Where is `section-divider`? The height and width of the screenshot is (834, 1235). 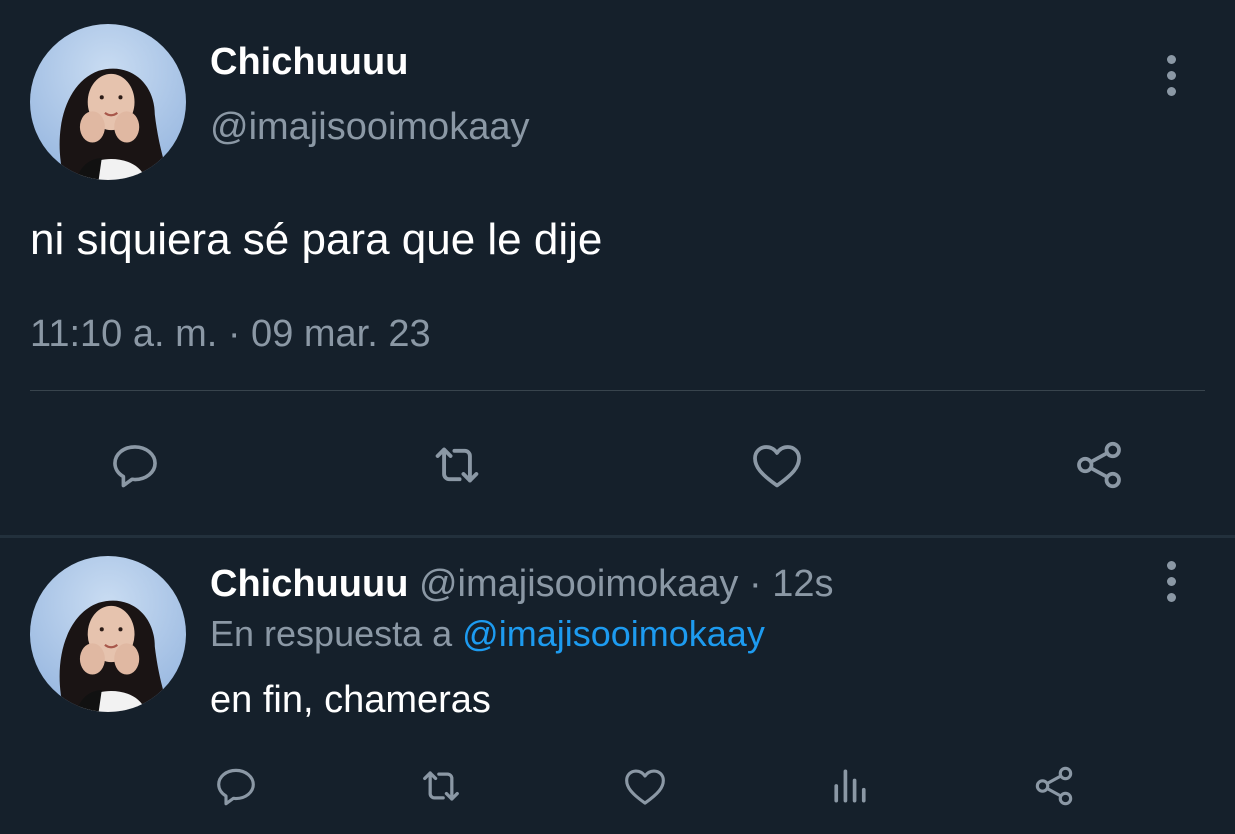
section-divider is located at coordinates (617, 536).